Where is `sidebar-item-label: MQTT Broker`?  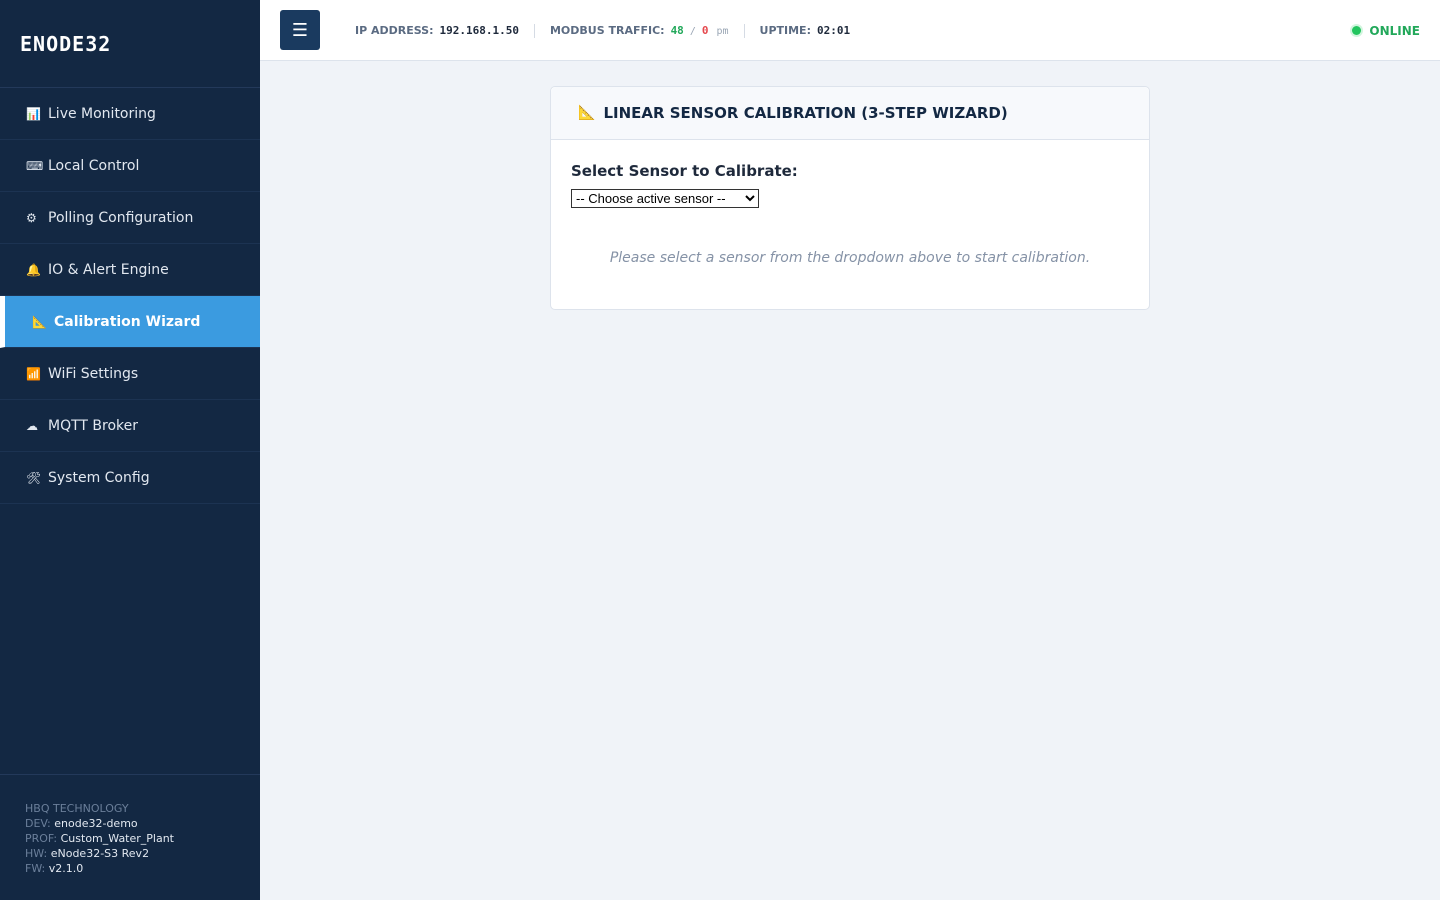 sidebar-item-label: MQTT Broker is located at coordinates (93, 425).